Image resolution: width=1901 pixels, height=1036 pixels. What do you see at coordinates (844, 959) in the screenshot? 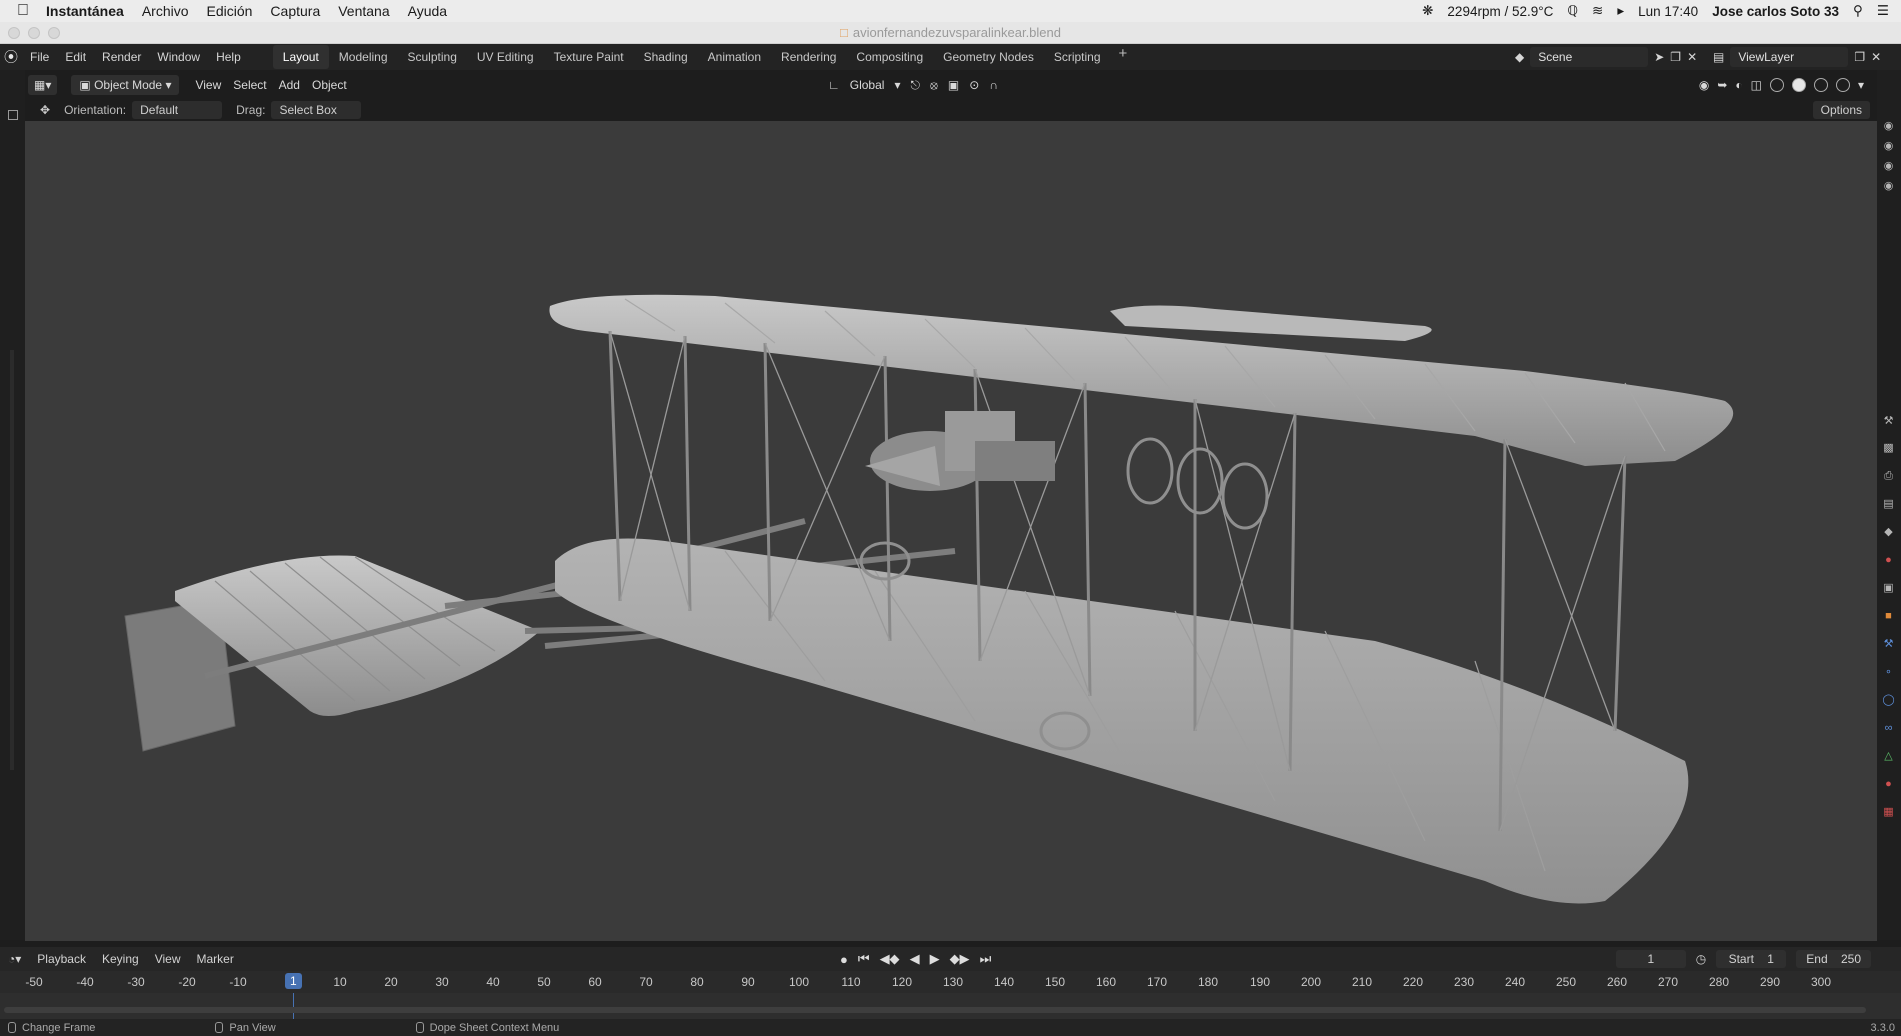
I see `record-icon: ●` at bounding box center [844, 959].